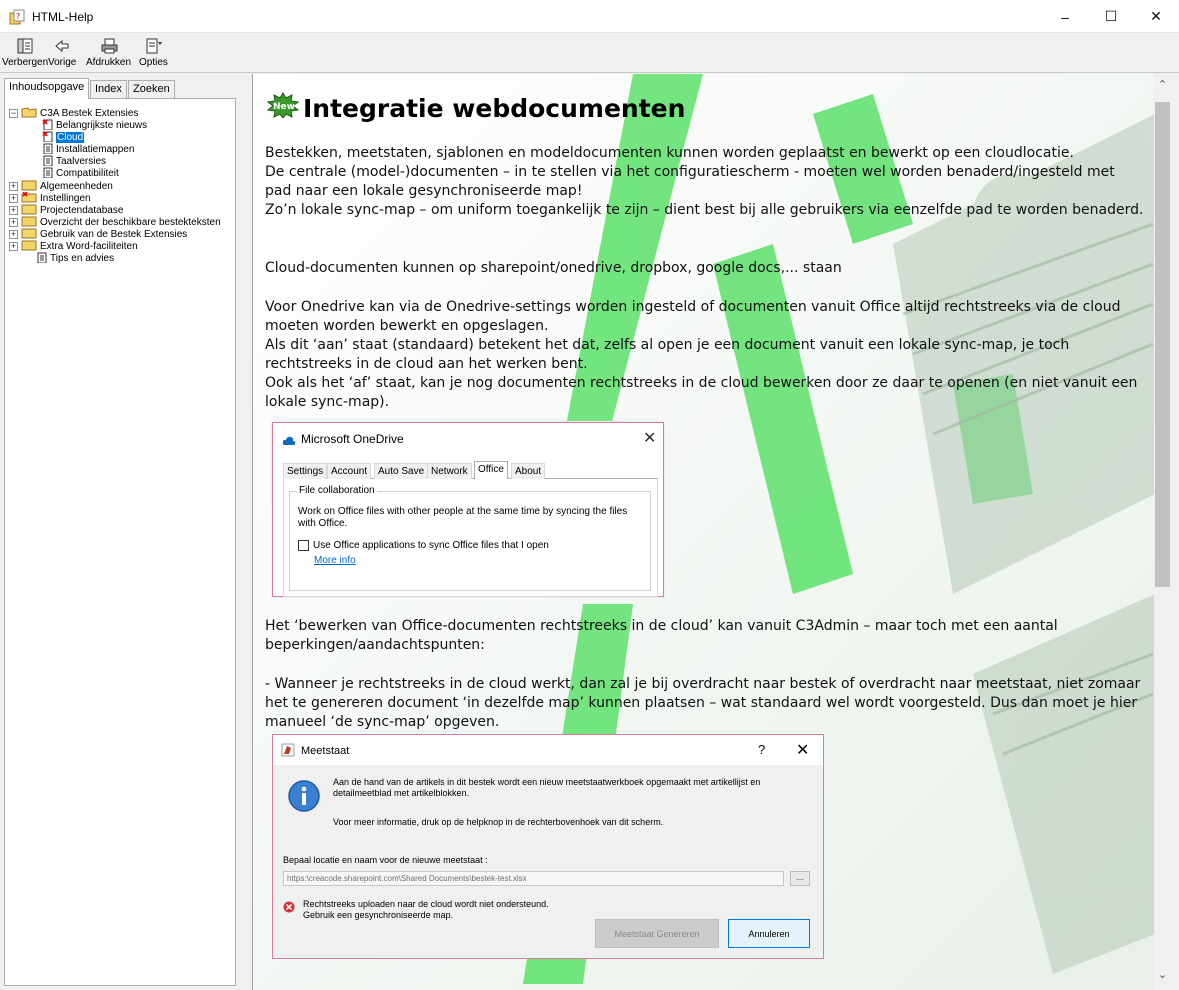 The width and height of the screenshot is (1179, 990). What do you see at coordinates (304, 798) in the screenshot?
I see `info-icon` at bounding box center [304, 798].